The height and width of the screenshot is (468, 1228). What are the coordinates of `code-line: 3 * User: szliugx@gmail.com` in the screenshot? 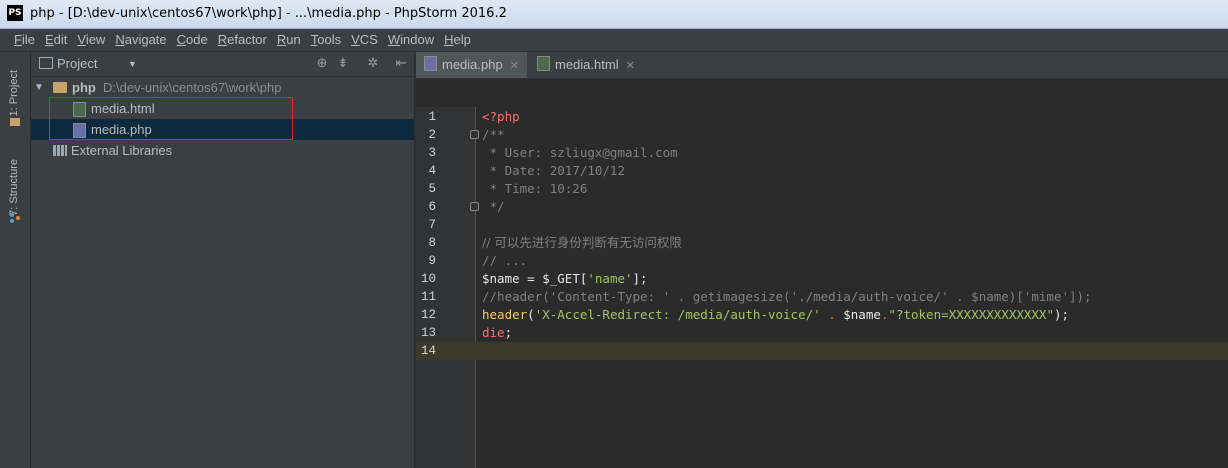 It's located at (822, 153).